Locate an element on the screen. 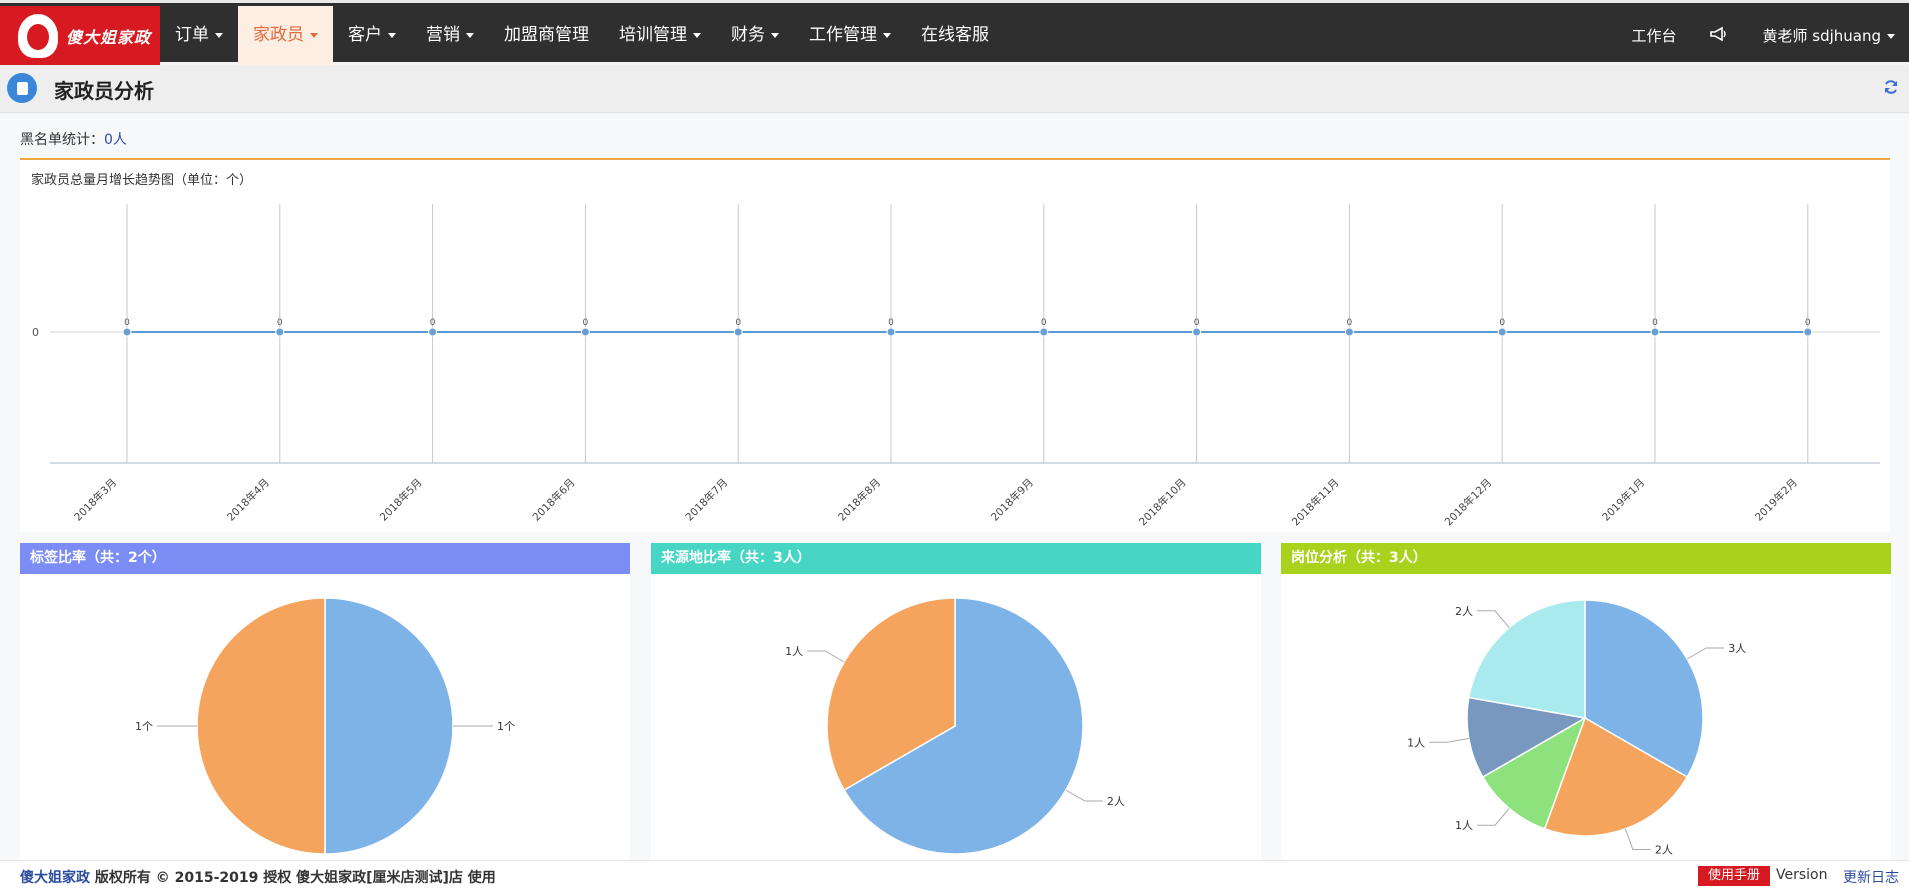  nav-item: 培训管理 is located at coordinates (660, 35).